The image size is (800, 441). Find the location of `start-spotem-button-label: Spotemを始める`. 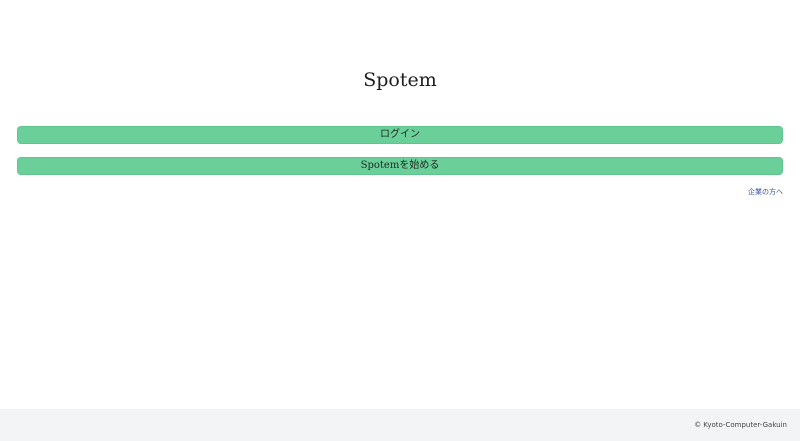

start-spotem-button-label: Spotemを始める is located at coordinates (400, 165).